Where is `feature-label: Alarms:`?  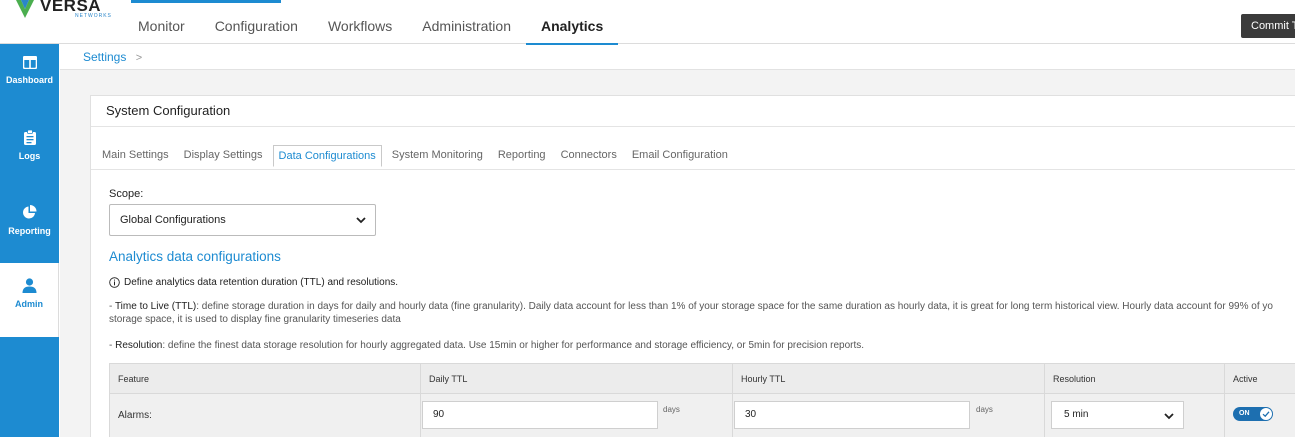 feature-label: Alarms: is located at coordinates (135, 415).